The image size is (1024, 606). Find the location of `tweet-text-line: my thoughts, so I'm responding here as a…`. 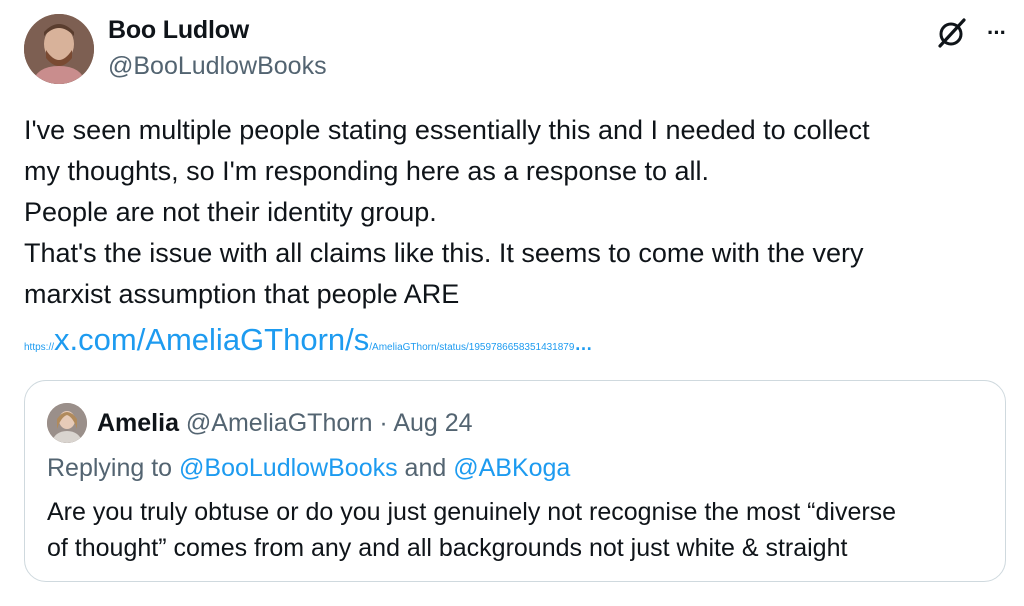

tweet-text-line: my thoughts, so I'm responding here as a… is located at coordinates (367, 171).